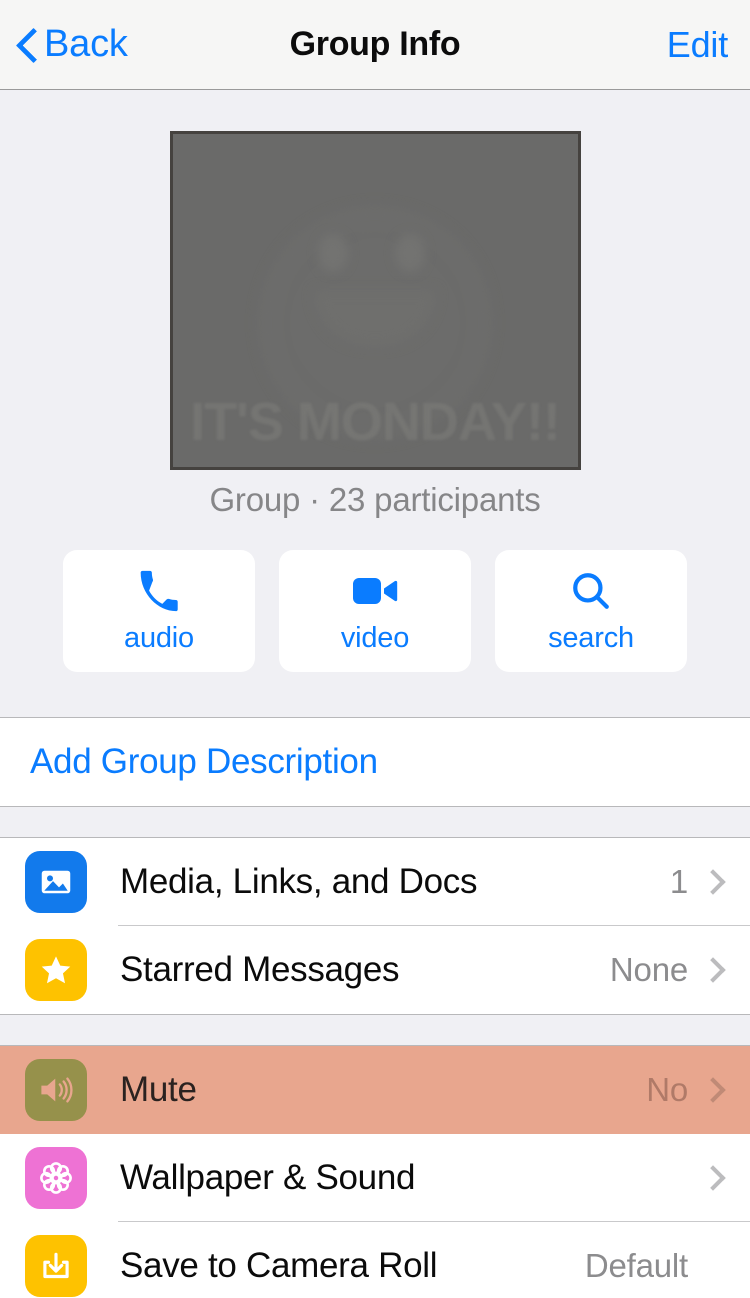 This screenshot has height=1298, width=750. What do you see at coordinates (56, 970) in the screenshot?
I see `star-icon` at bounding box center [56, 970].